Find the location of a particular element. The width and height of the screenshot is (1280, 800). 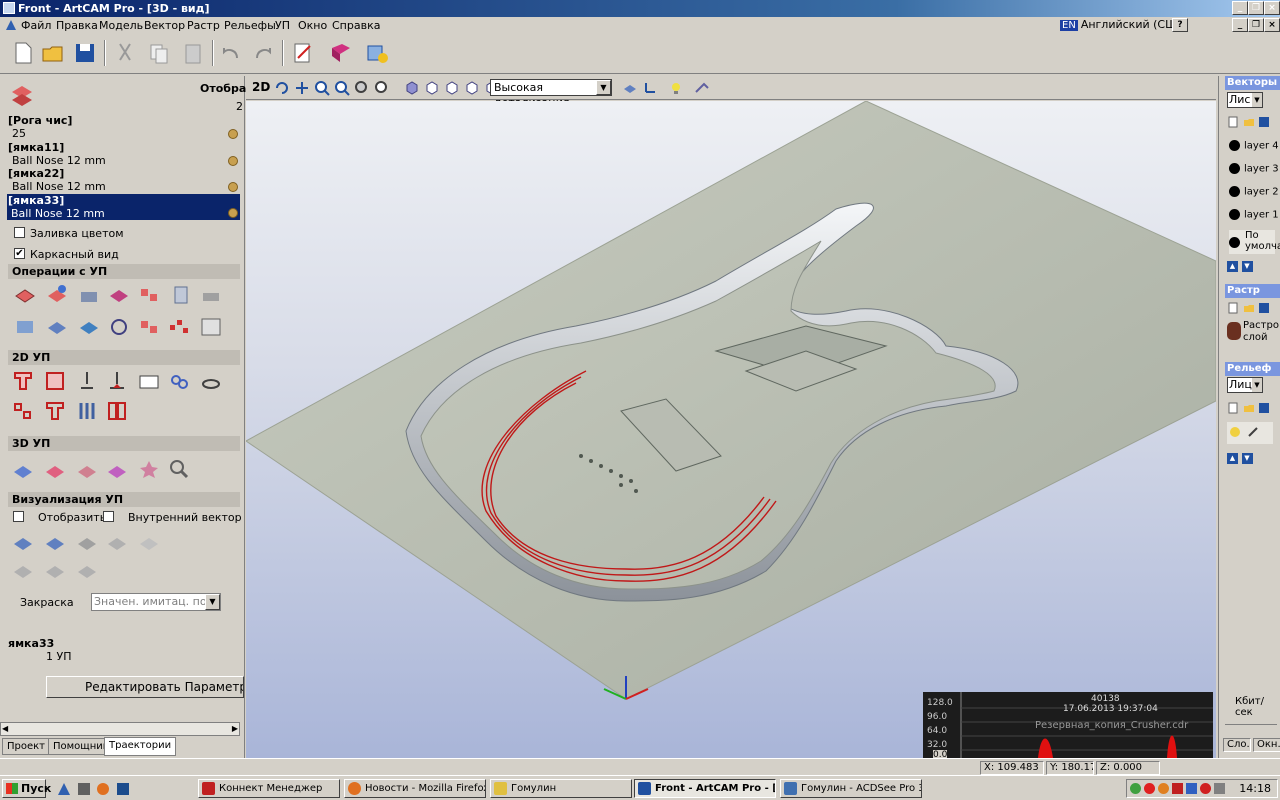

toolpath-transform-icon is located at coordinates (119, 295).